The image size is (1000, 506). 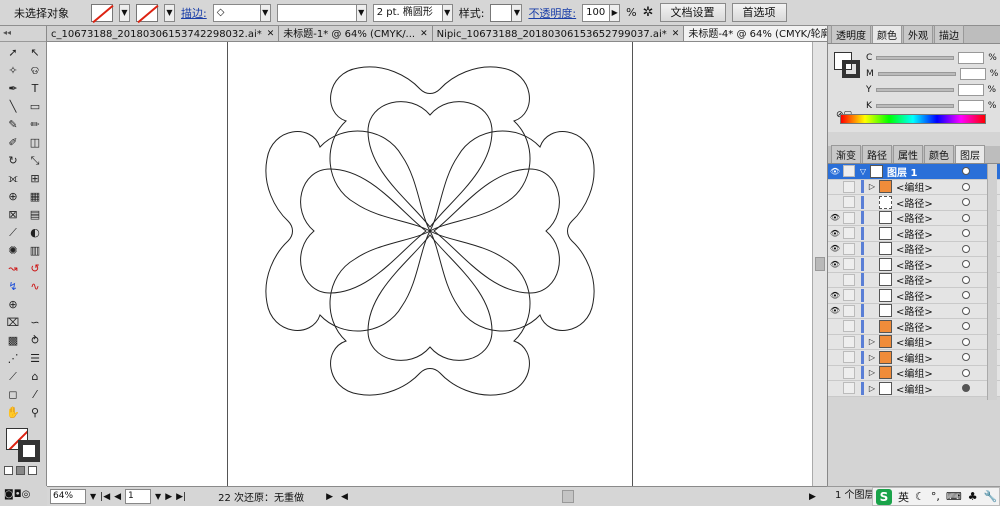 I want to click on perspective-grid-tool-icon: ▦, so click(x=35, y=197).